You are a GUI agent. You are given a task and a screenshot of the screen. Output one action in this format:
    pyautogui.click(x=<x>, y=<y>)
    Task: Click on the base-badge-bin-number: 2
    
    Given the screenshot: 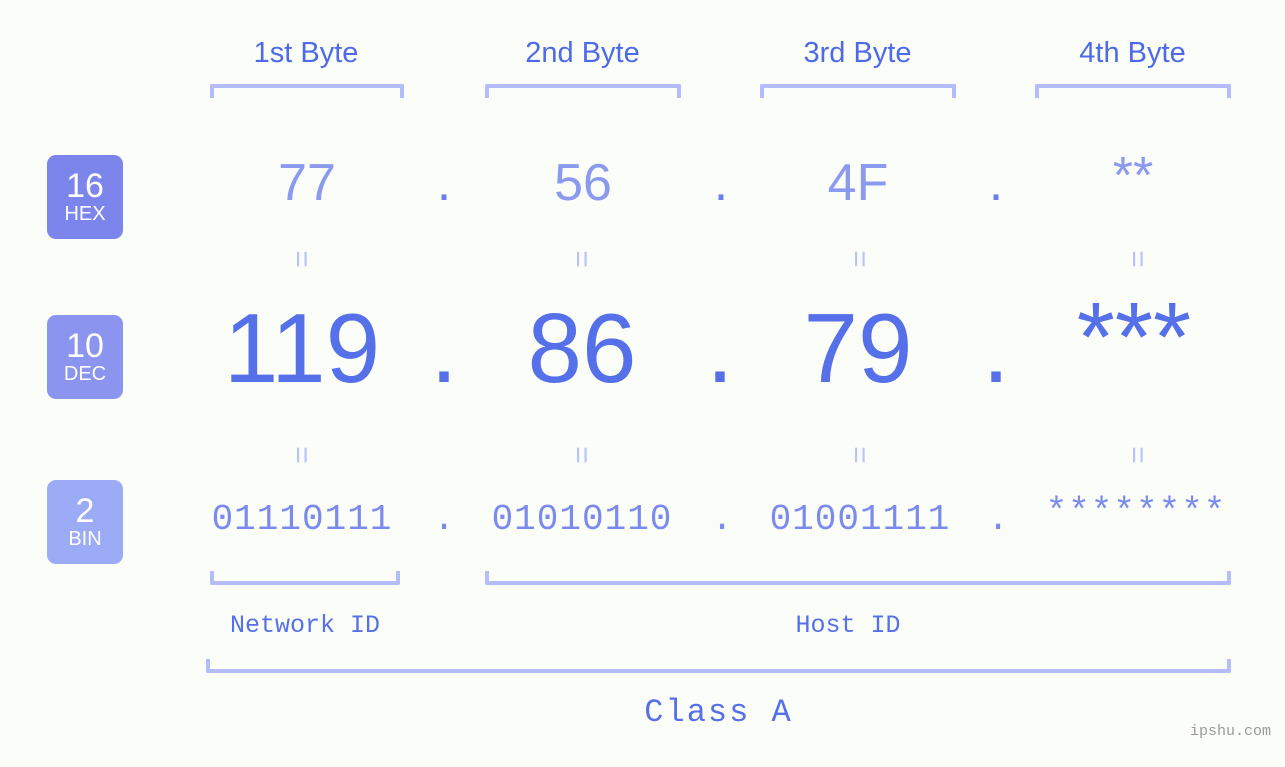 What is the action you would take?
    pyautogui.click(x=85, y=511)
    